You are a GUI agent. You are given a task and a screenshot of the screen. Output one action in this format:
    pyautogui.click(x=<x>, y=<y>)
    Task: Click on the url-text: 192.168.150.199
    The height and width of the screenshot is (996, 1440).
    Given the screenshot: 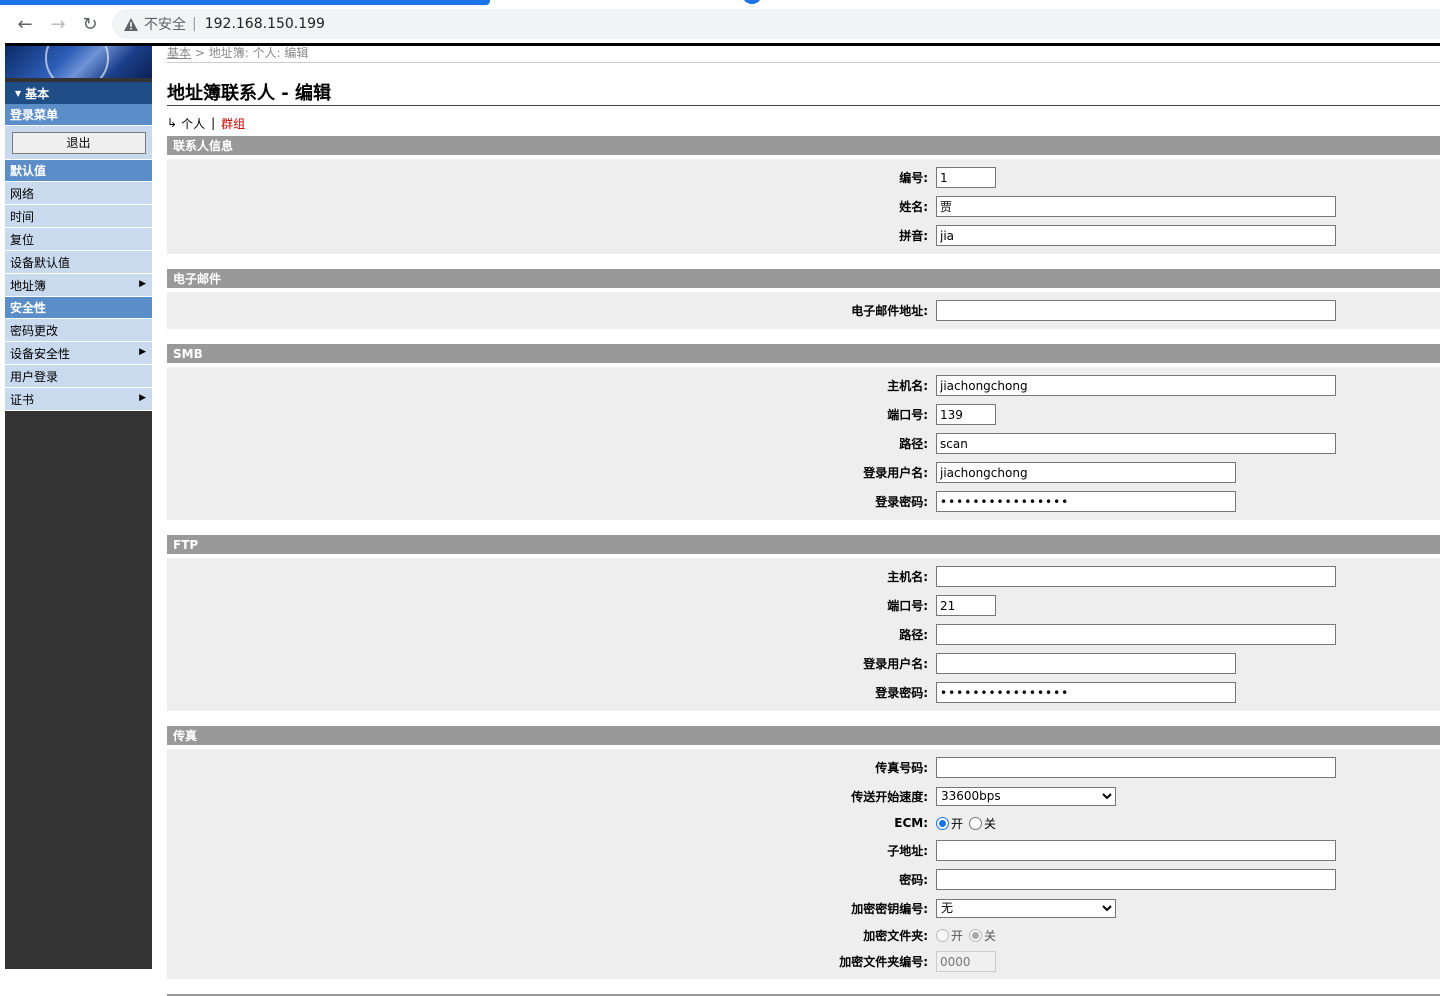 What is the action you would take?
    pyautogui.click(x=265, y=24)
    